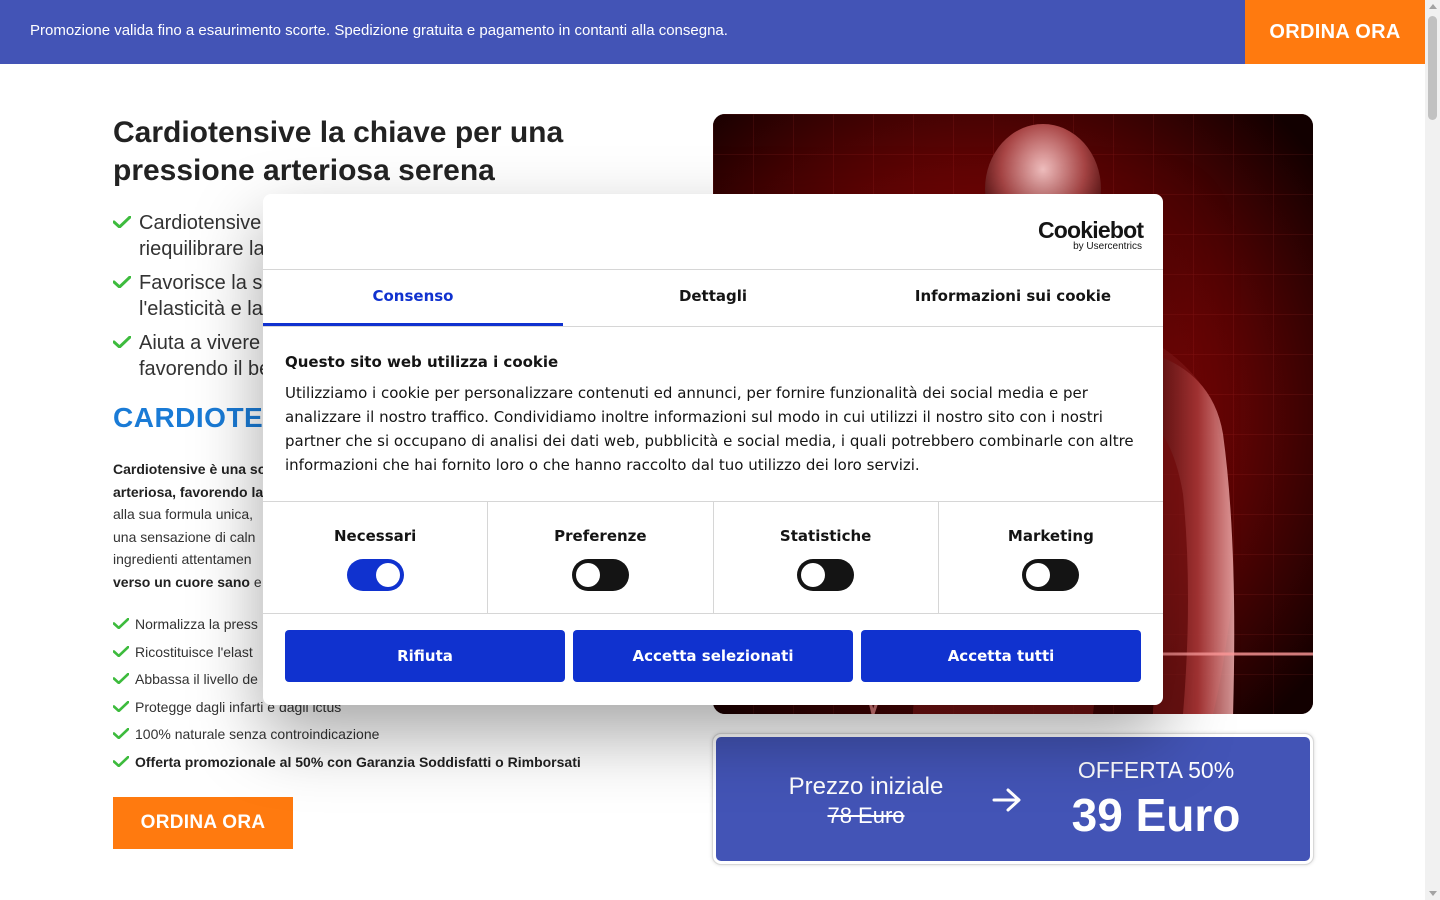 The height and width of the screenshot is (900, 1440). I want to click on category-label: Statistiche, so click(825, 536).